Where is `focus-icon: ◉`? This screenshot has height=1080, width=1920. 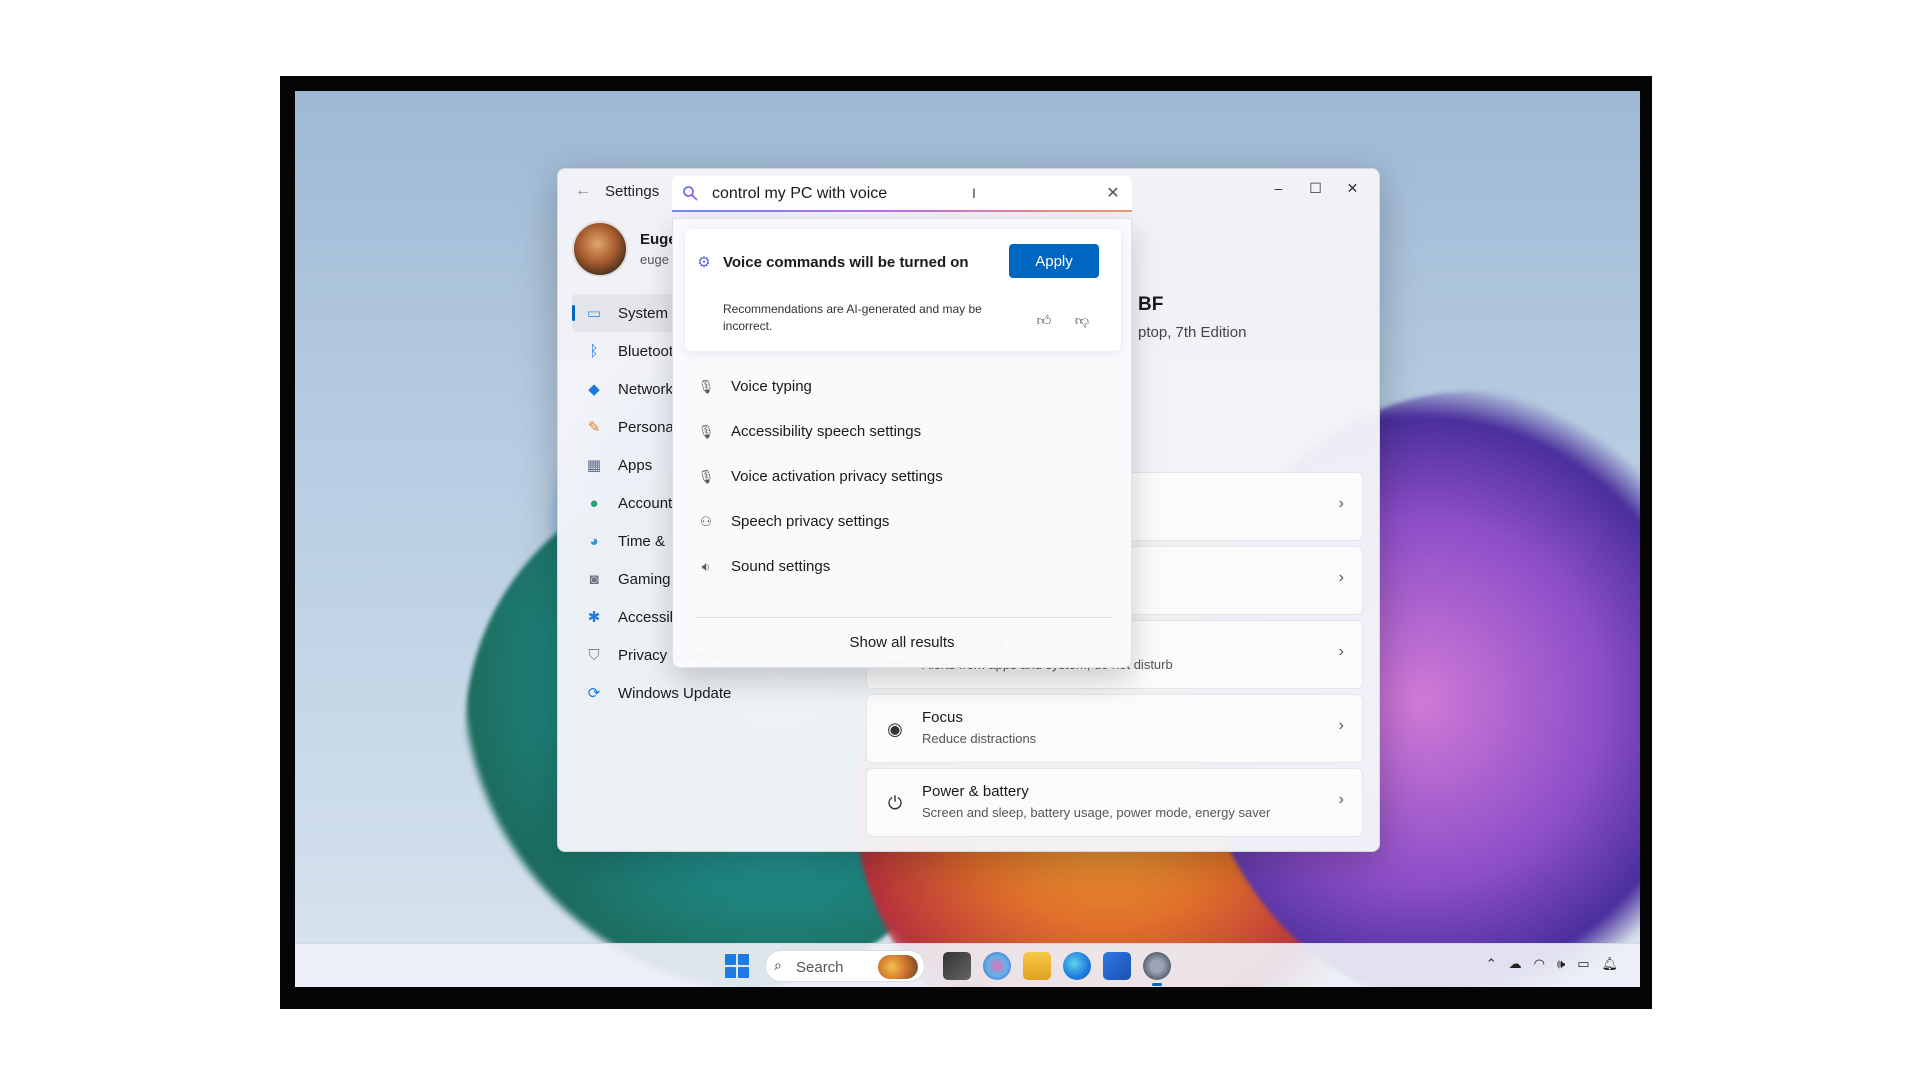
focus-icon: ◉ is located at coordinates (895, 729).